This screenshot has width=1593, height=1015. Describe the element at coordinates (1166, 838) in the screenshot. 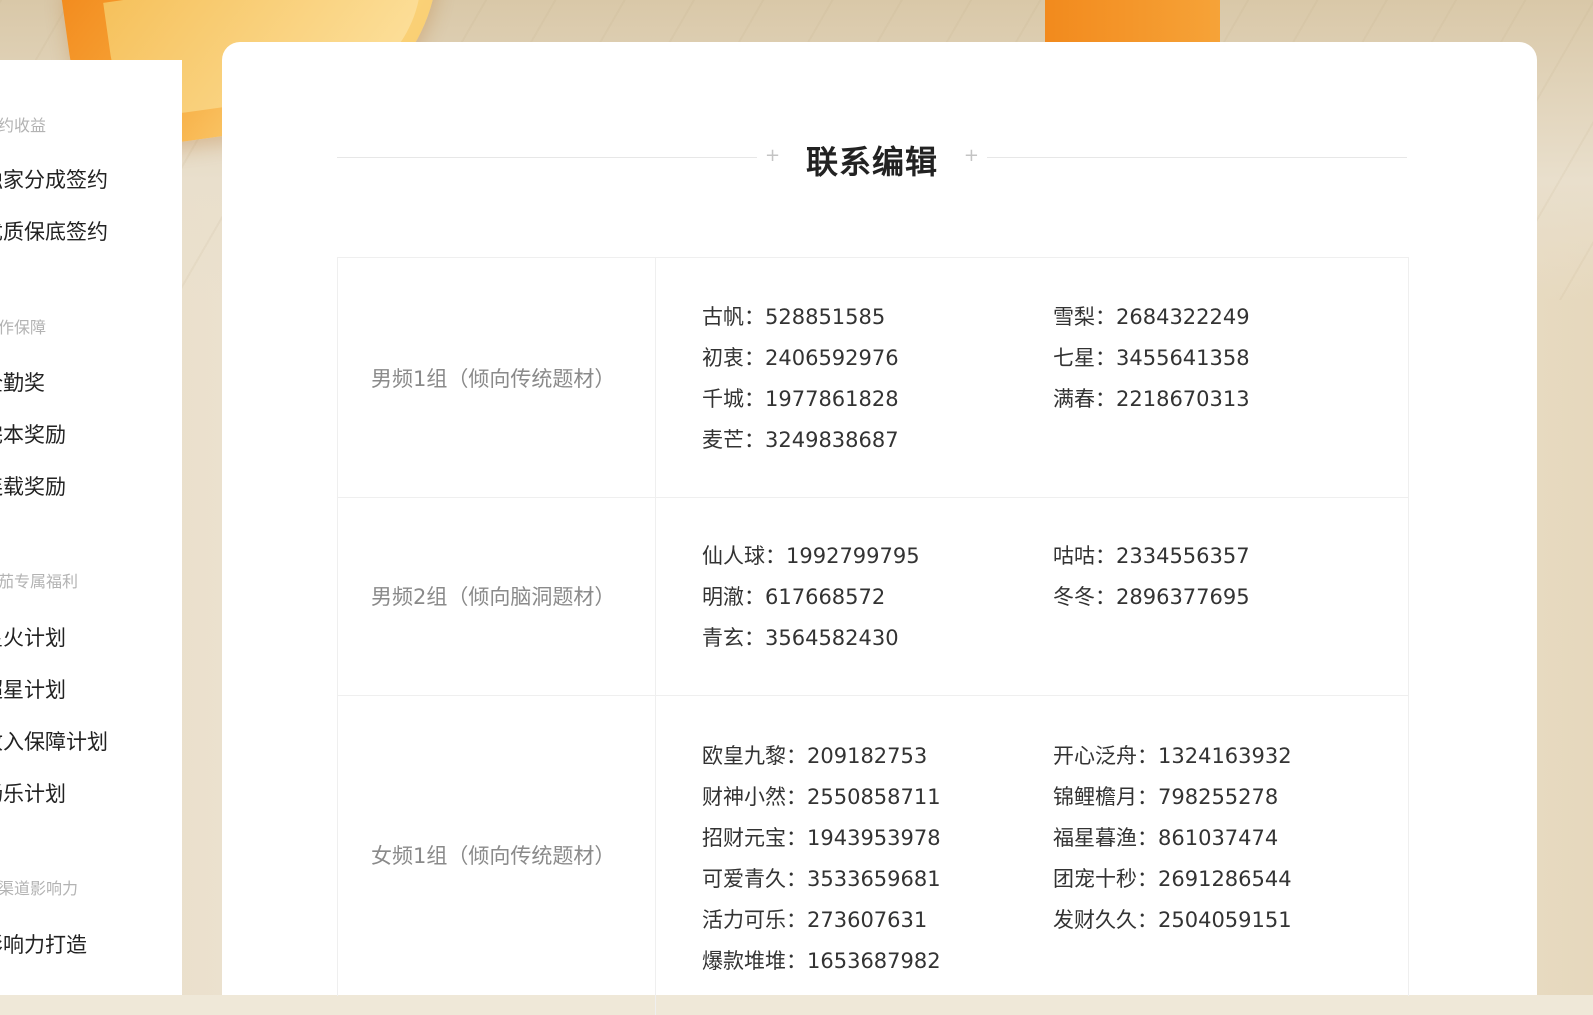

I see `contact-item: 福星暮渔：861037474` at that location.